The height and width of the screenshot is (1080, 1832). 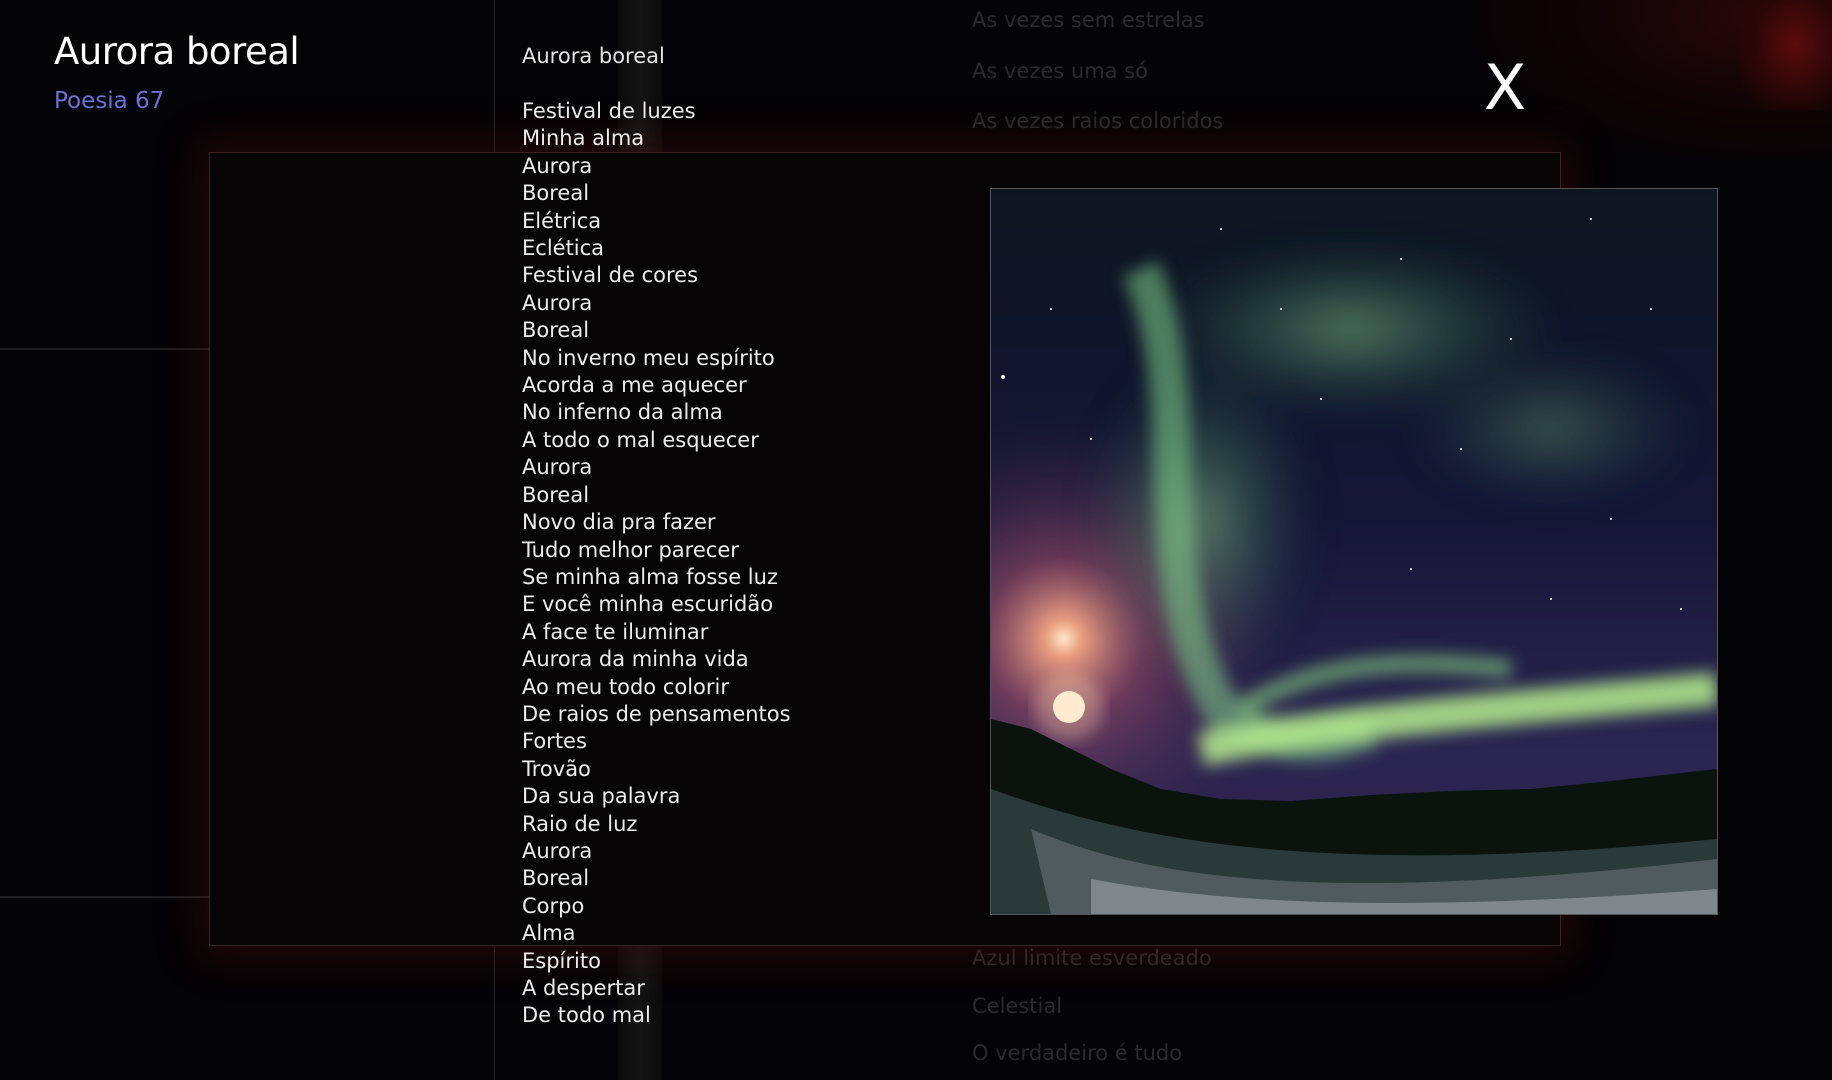 I want to click on poem-line: Minha alma, so click(x=583, y=138).